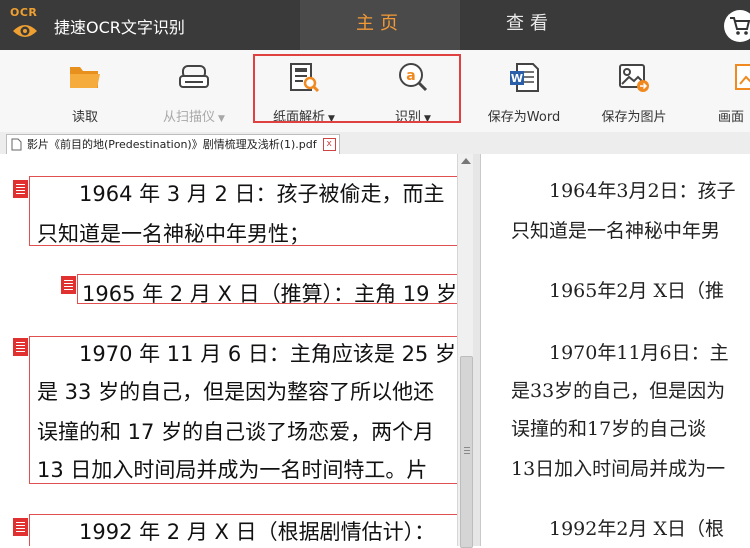  I want to click on read-button: 读取, so click(85, 93).